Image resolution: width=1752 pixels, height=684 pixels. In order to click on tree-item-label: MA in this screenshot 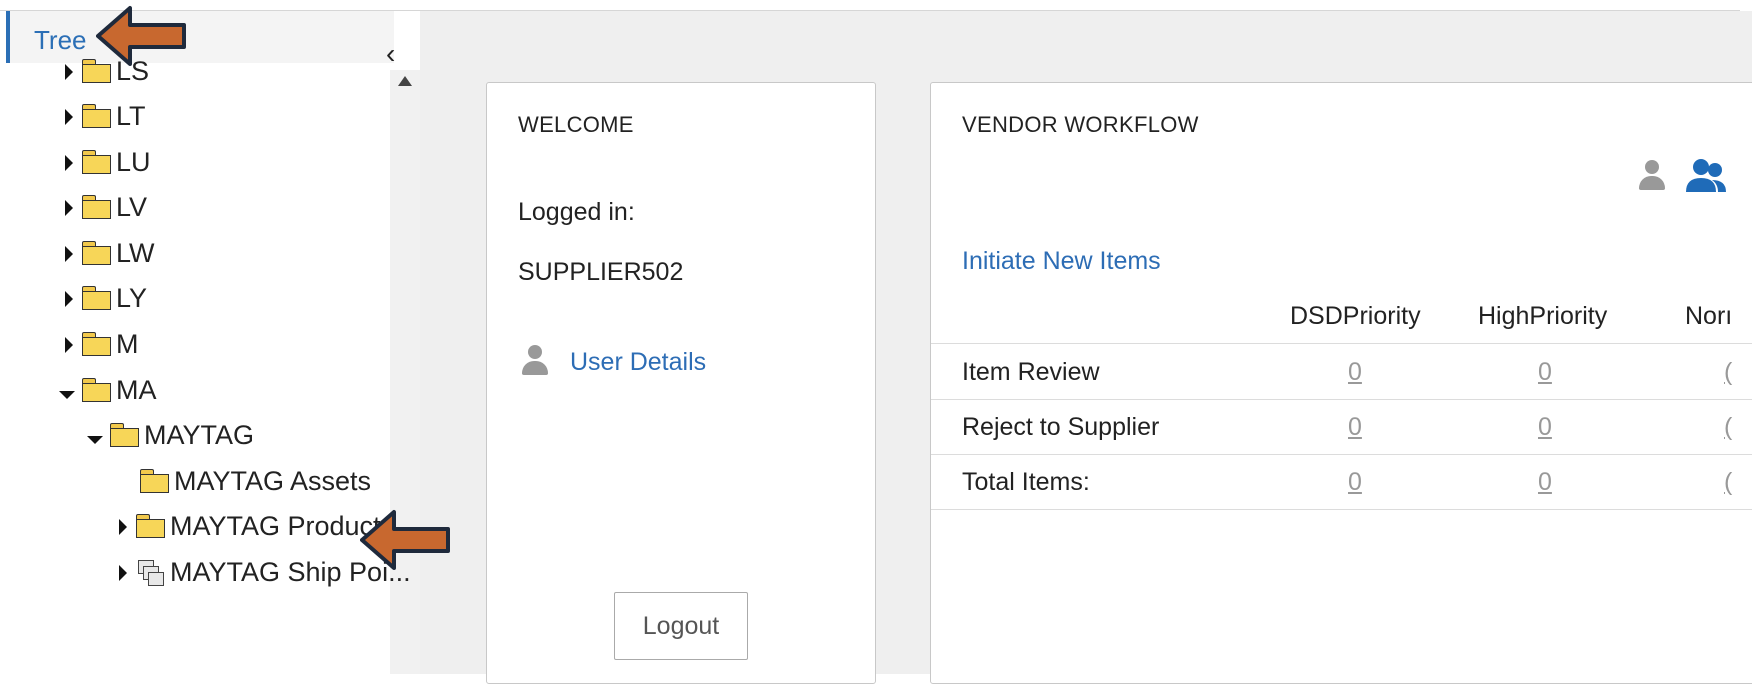, I will do `click(136, 389)`.